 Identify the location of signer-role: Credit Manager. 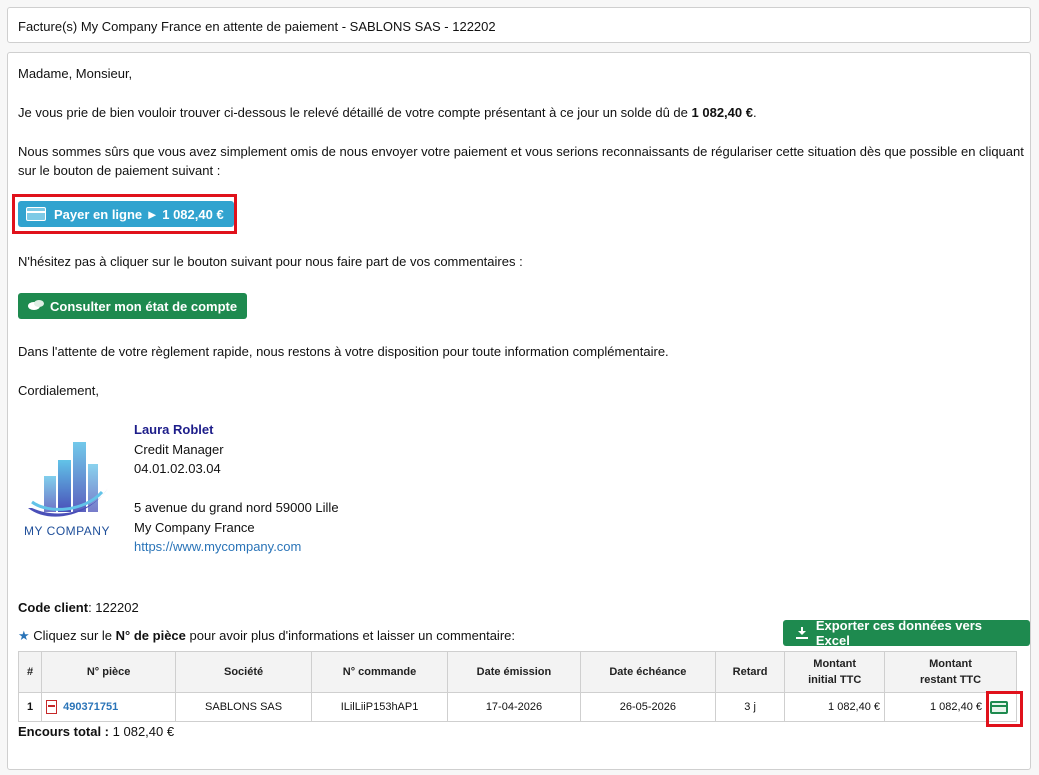
(179, 449).